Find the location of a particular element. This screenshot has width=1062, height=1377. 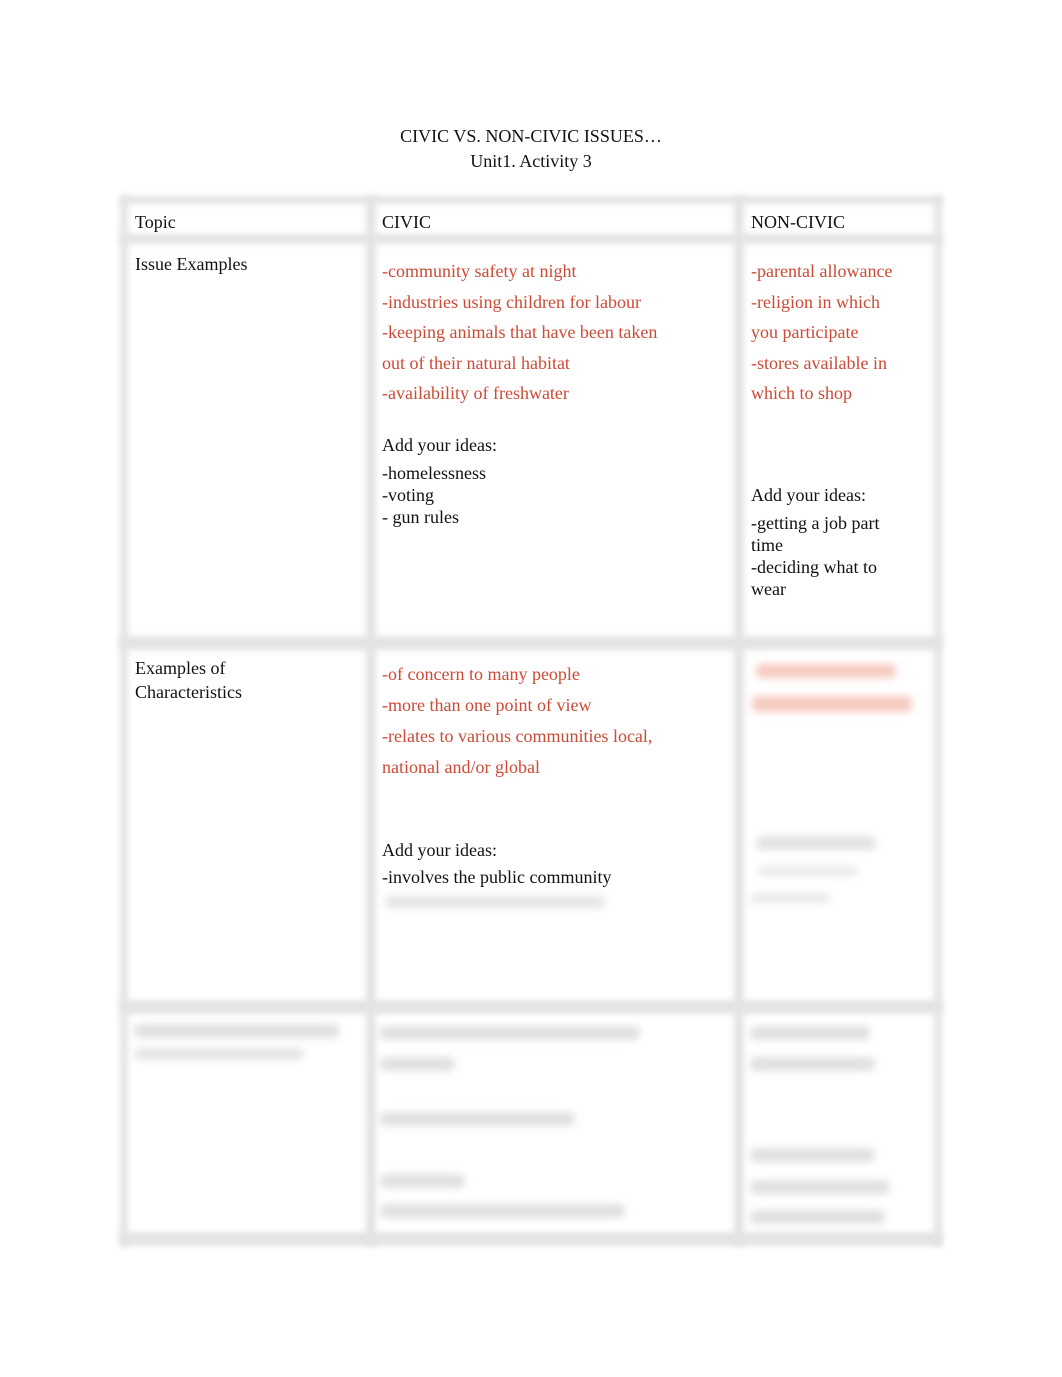

list-item: -keeping animals that have been taken is located at coordinates (520, 332).